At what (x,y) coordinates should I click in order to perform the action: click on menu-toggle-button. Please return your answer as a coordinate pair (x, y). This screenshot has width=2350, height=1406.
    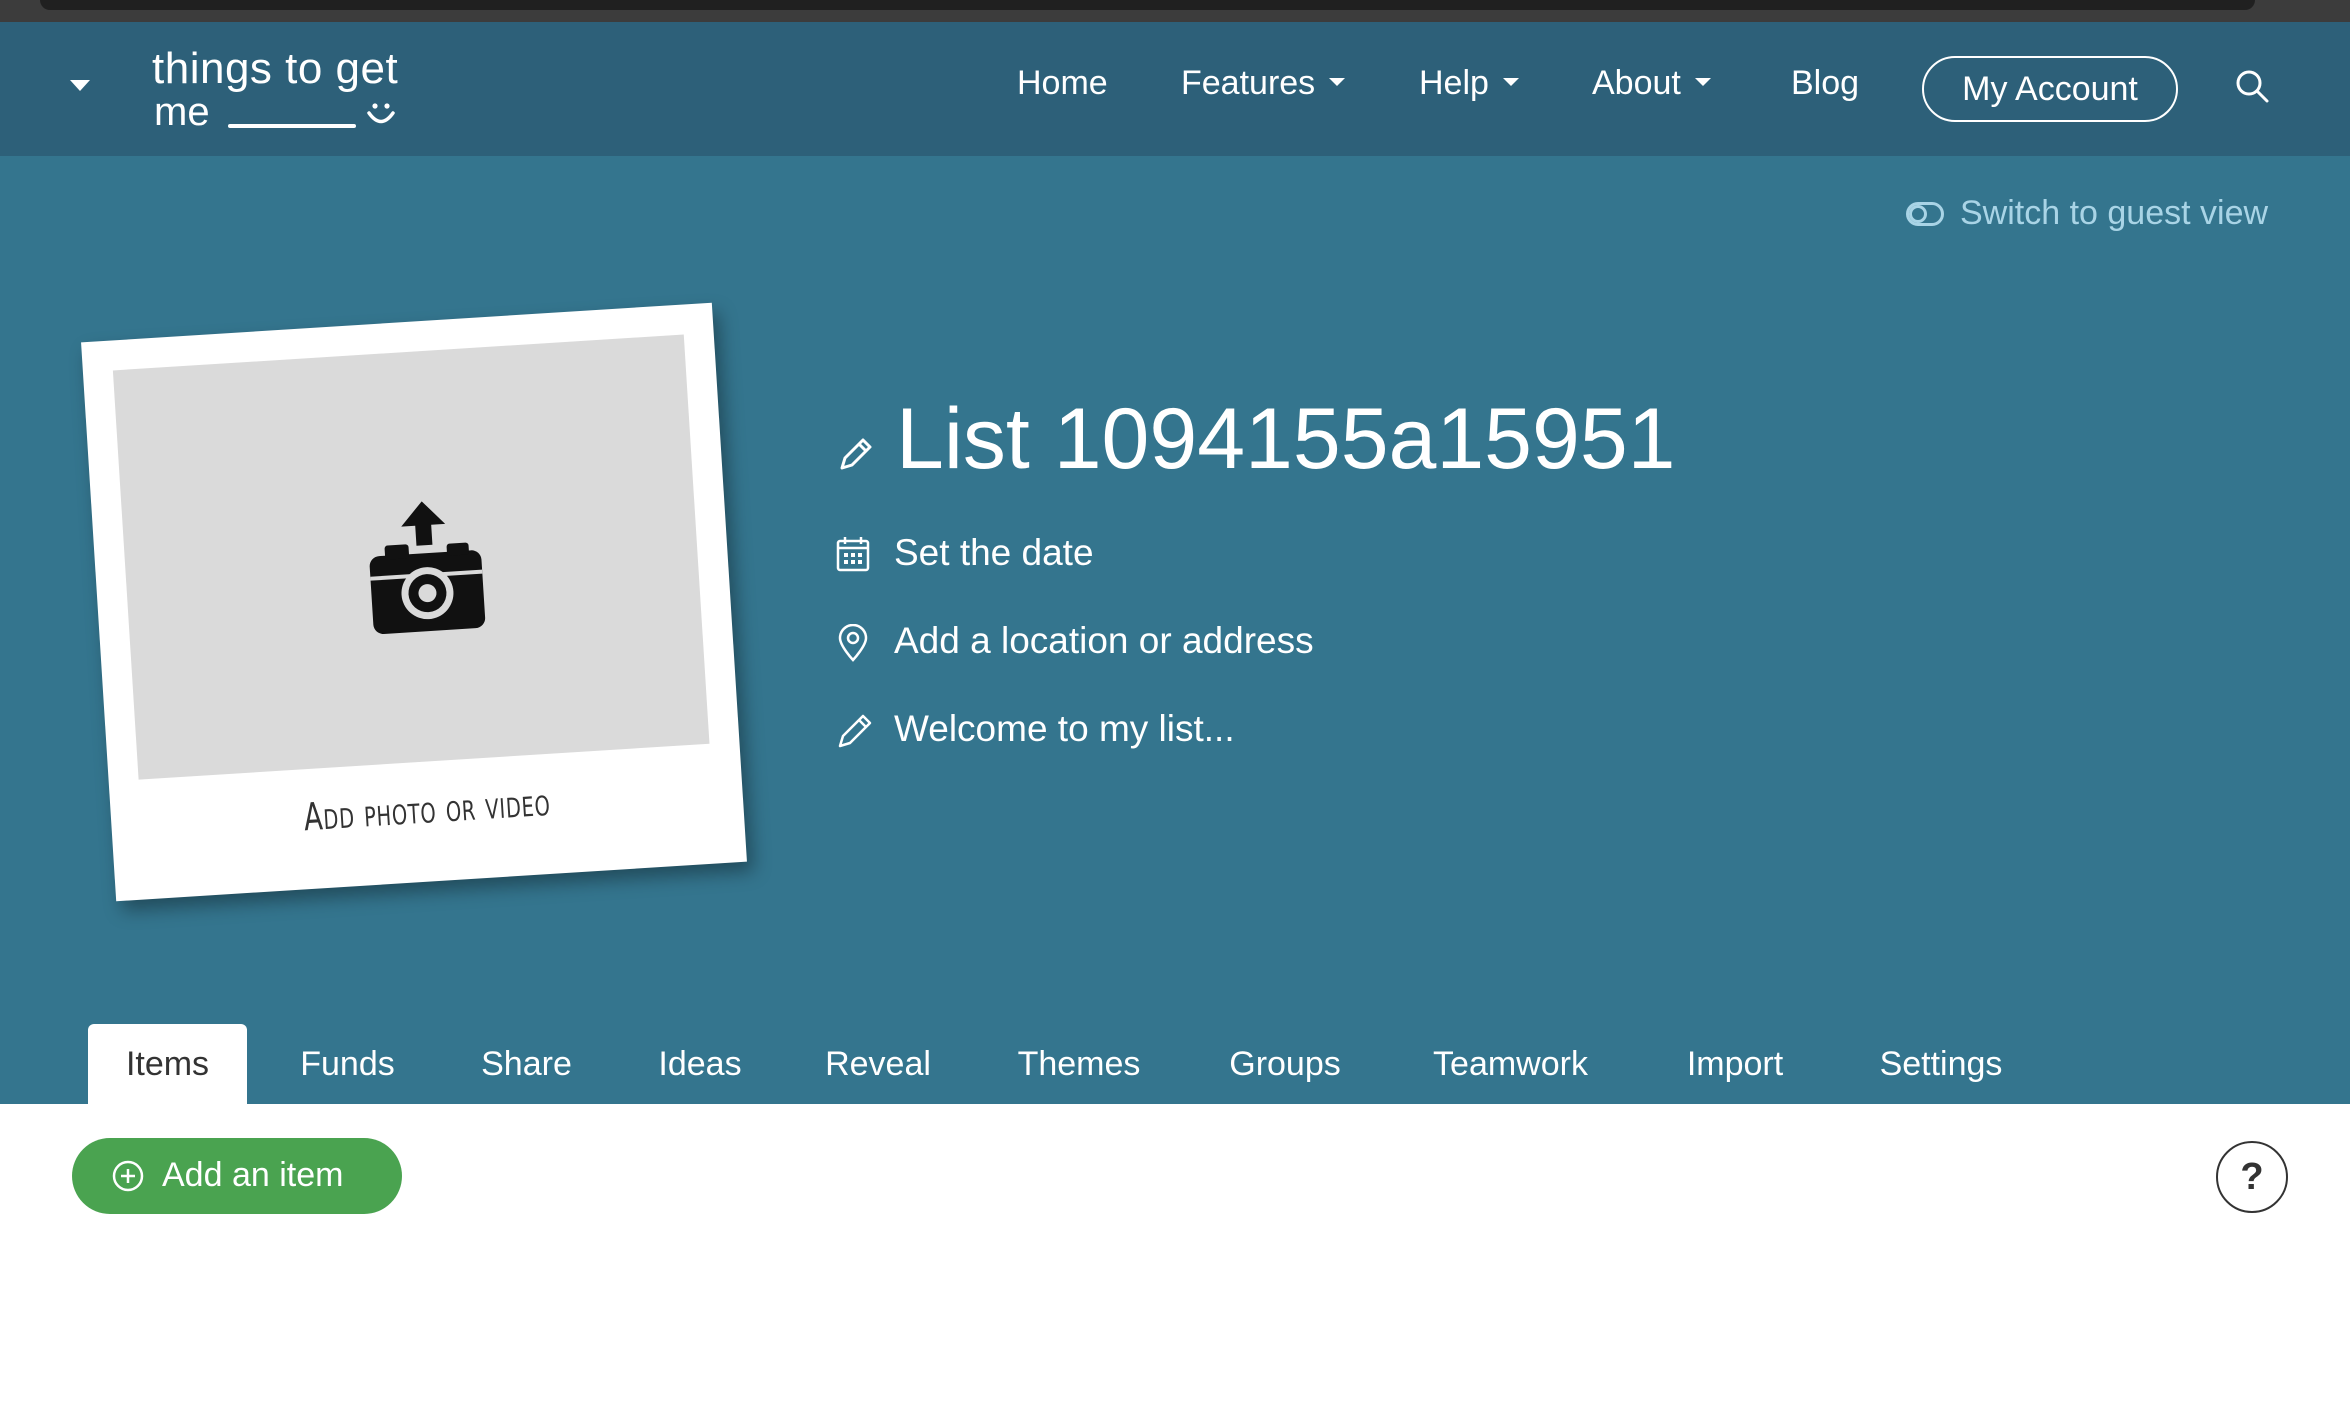
    Looking at the image, I should click on (80, 86).